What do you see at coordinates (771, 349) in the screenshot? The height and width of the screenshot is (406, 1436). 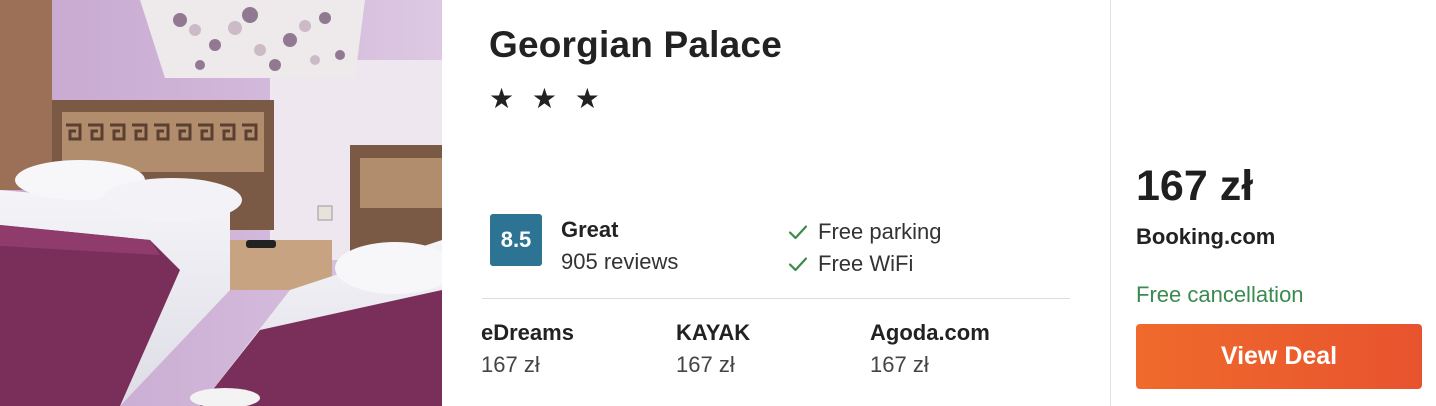 I see `provider-price-kayak: KAYAK 167 zł` at bounding box center [771, 349].